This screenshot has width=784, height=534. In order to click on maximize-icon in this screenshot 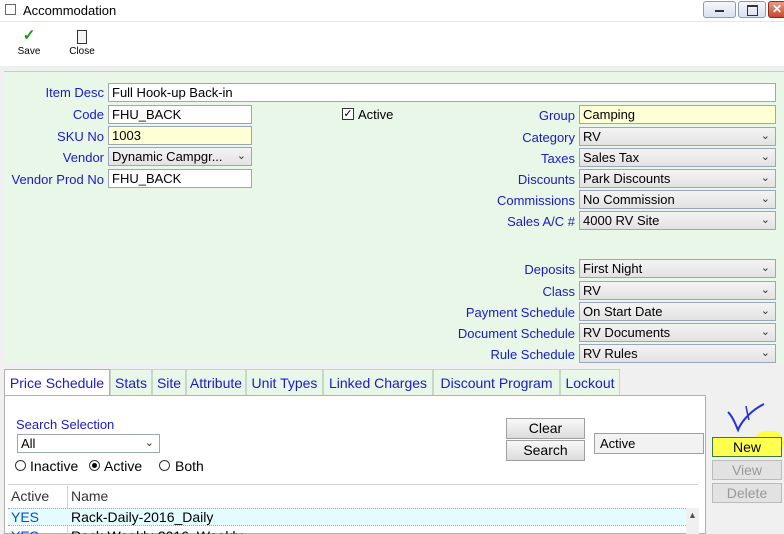, I will do `click(752, 10)`.